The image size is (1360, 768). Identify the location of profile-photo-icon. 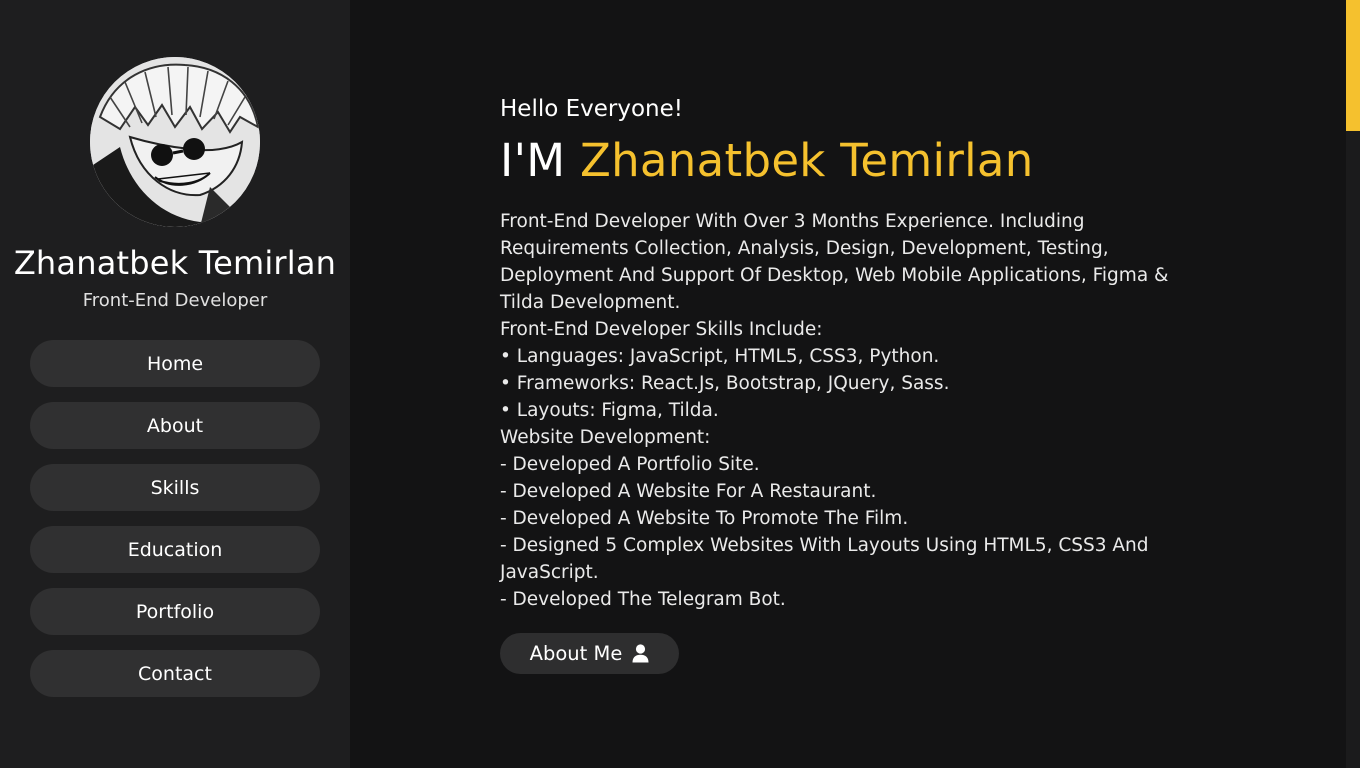
(175, 142).